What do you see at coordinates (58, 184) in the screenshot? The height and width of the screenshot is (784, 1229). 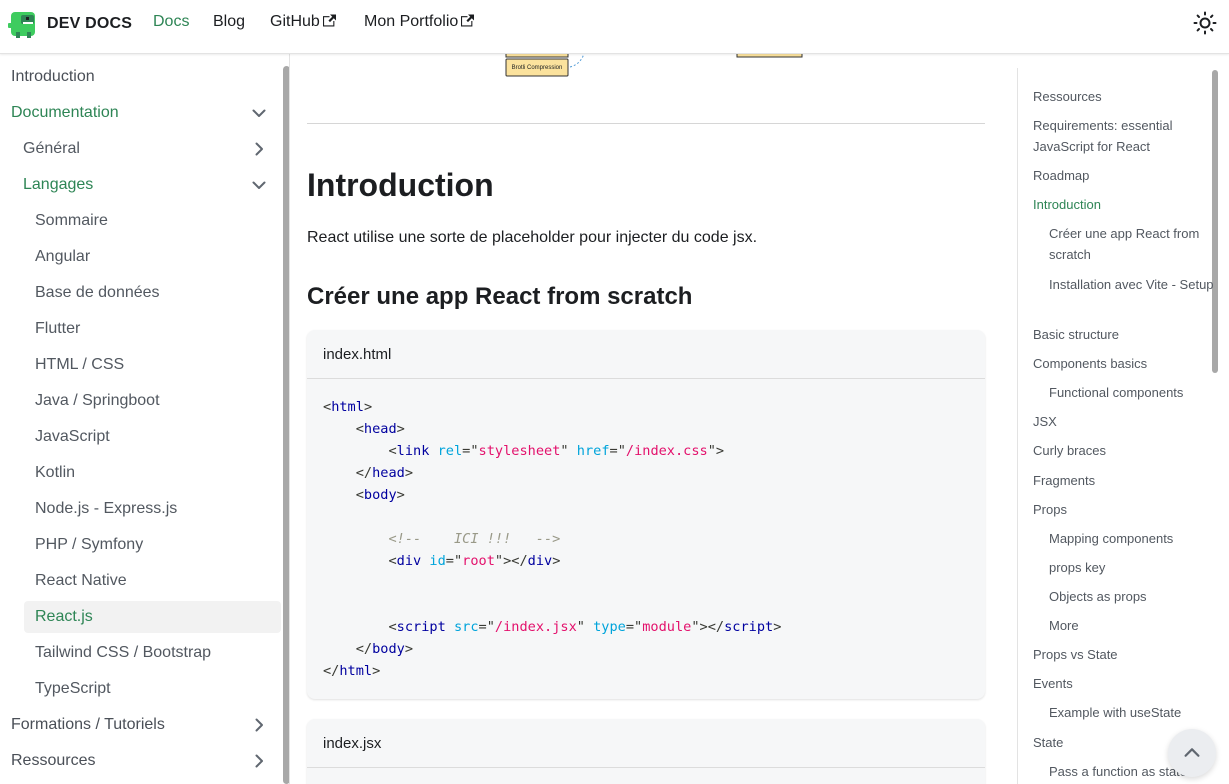 I see `sidebar-item-label: Langages` at bounding box center [58, 184].